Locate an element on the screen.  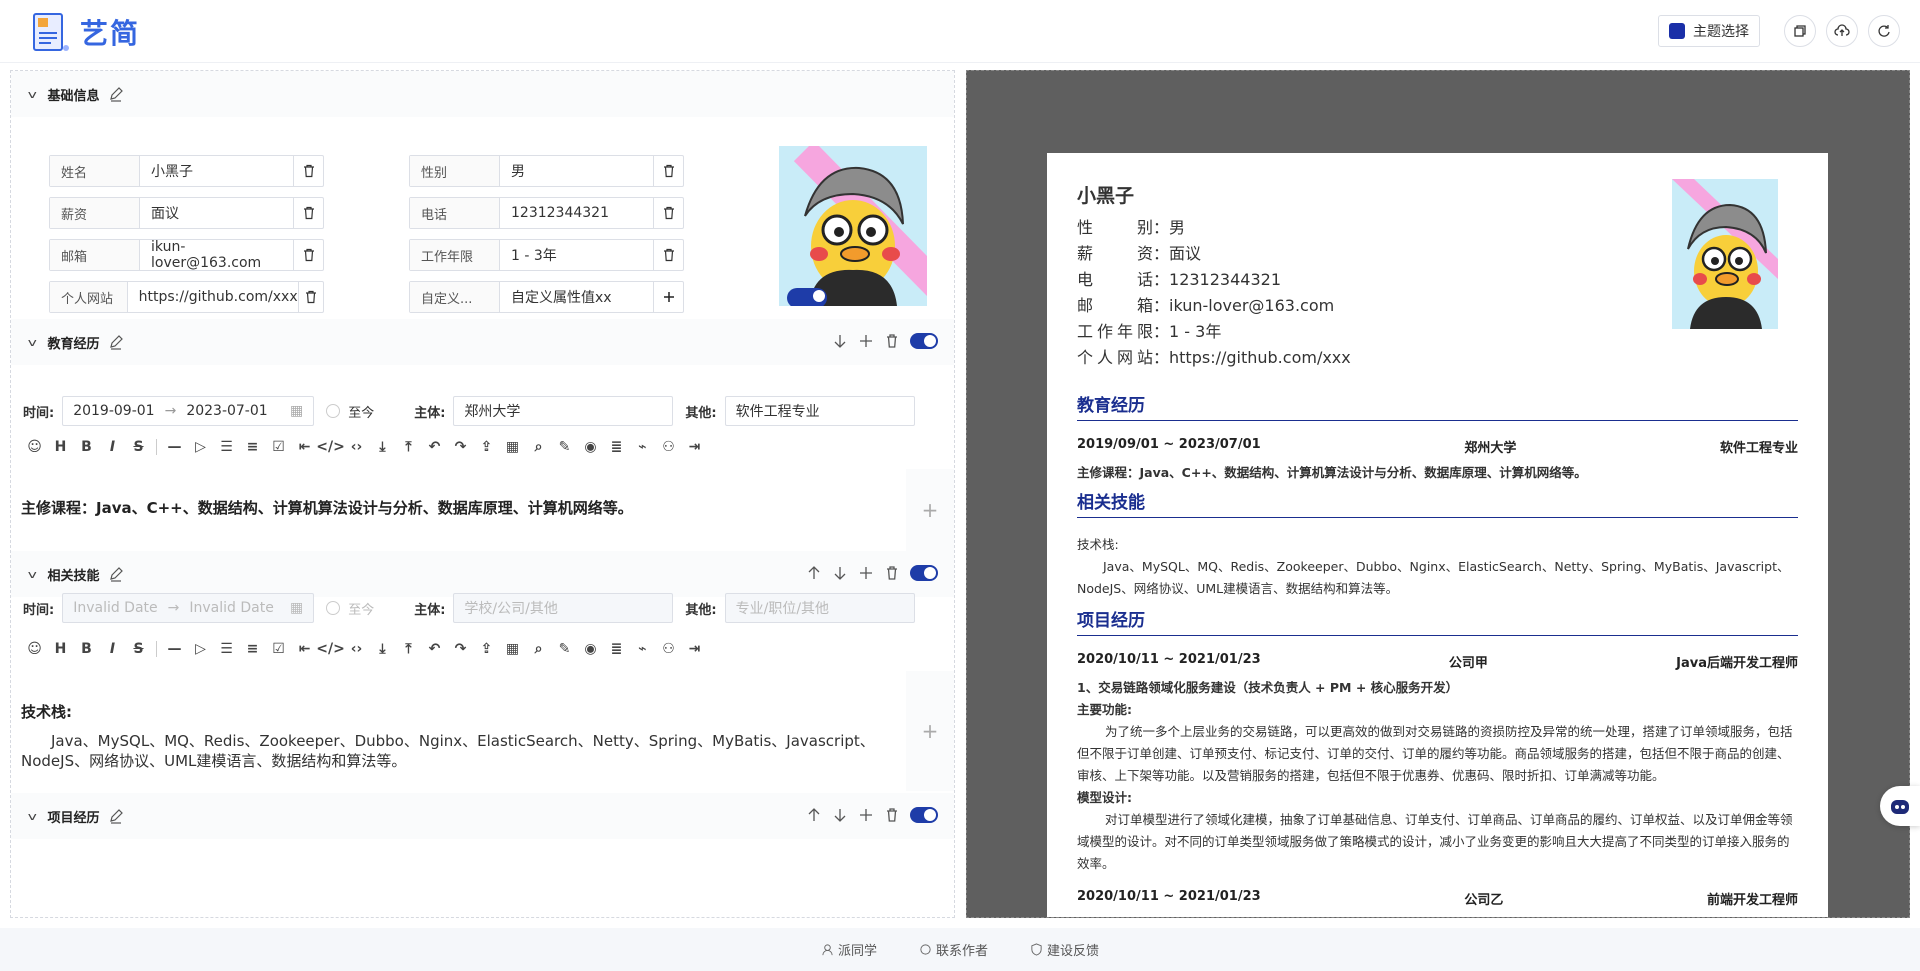
skills-visibility-toggle is located at coordinates (924, 573).